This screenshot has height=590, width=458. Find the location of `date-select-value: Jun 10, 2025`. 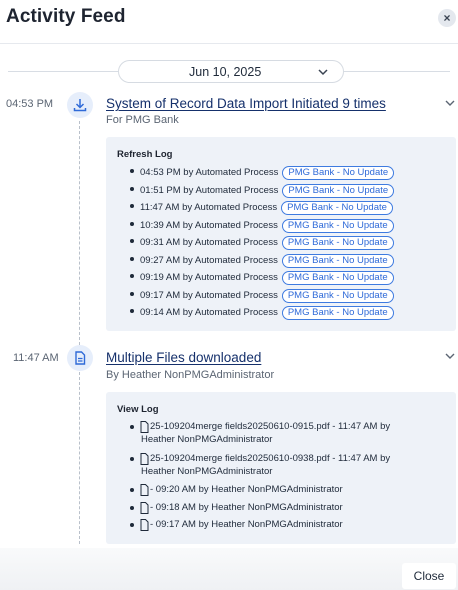

date-select-value: Jun 10, 2025 is located at coordinates (225, 72).